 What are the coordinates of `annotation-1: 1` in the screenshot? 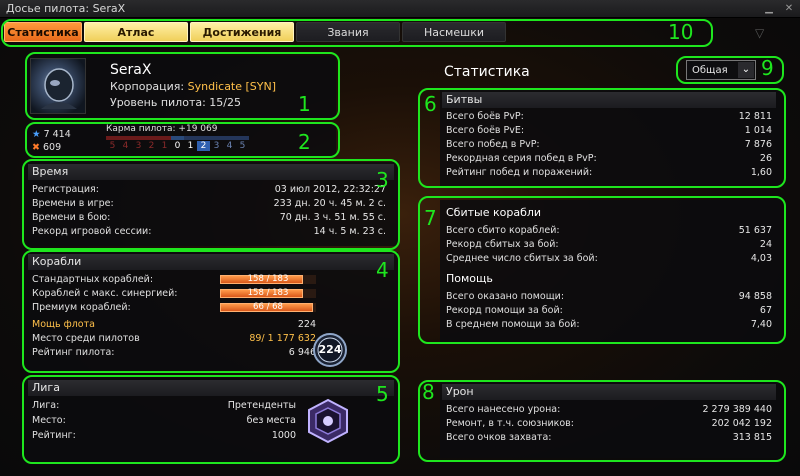 It's located at (304, 104).